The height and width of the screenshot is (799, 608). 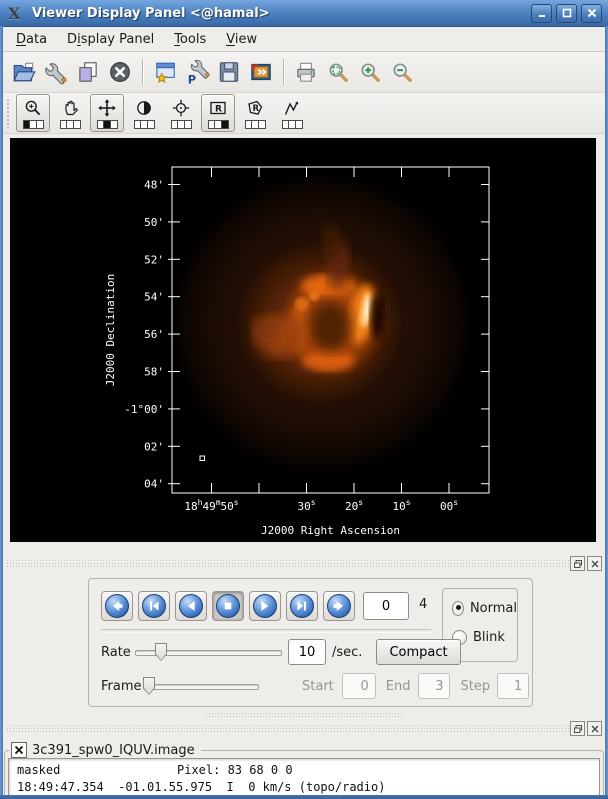 What do you see at coordinates (8, 113) in the screenshot?
I see `toolbar-grip` at bounding box center [8, 113].